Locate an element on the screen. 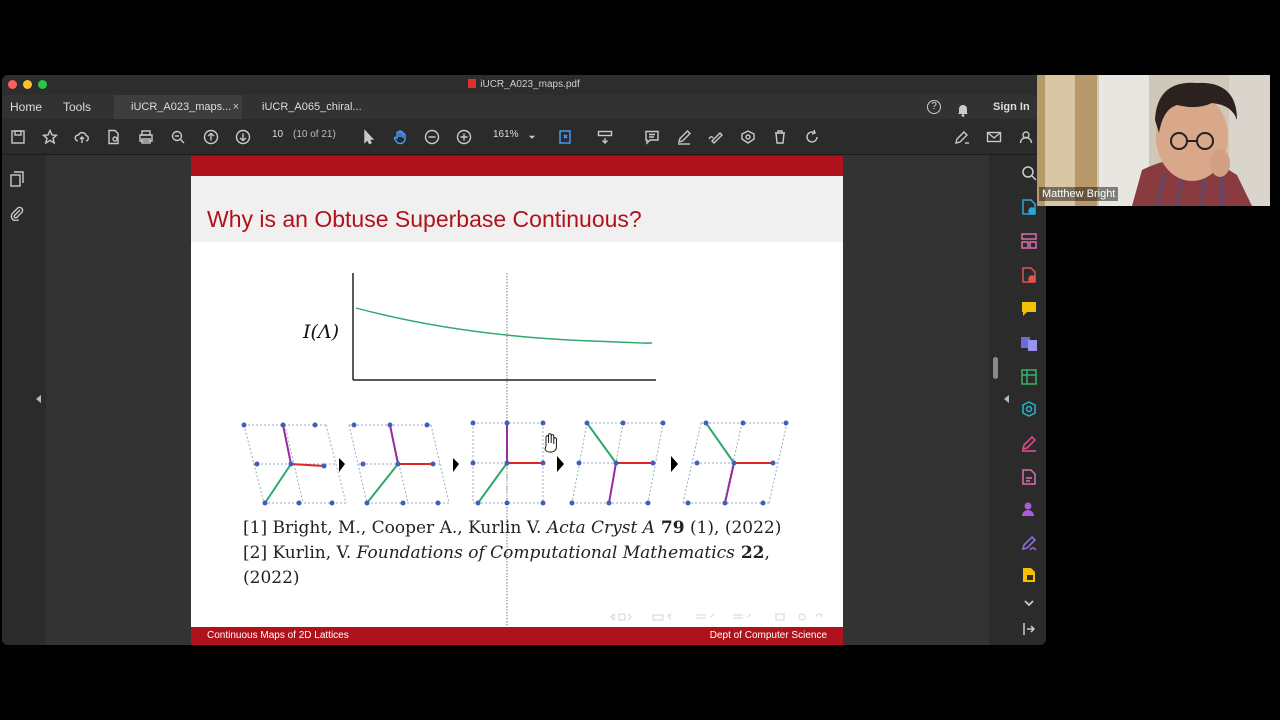  sign-in-button: Sign In is located at coordinates (1011, 107).